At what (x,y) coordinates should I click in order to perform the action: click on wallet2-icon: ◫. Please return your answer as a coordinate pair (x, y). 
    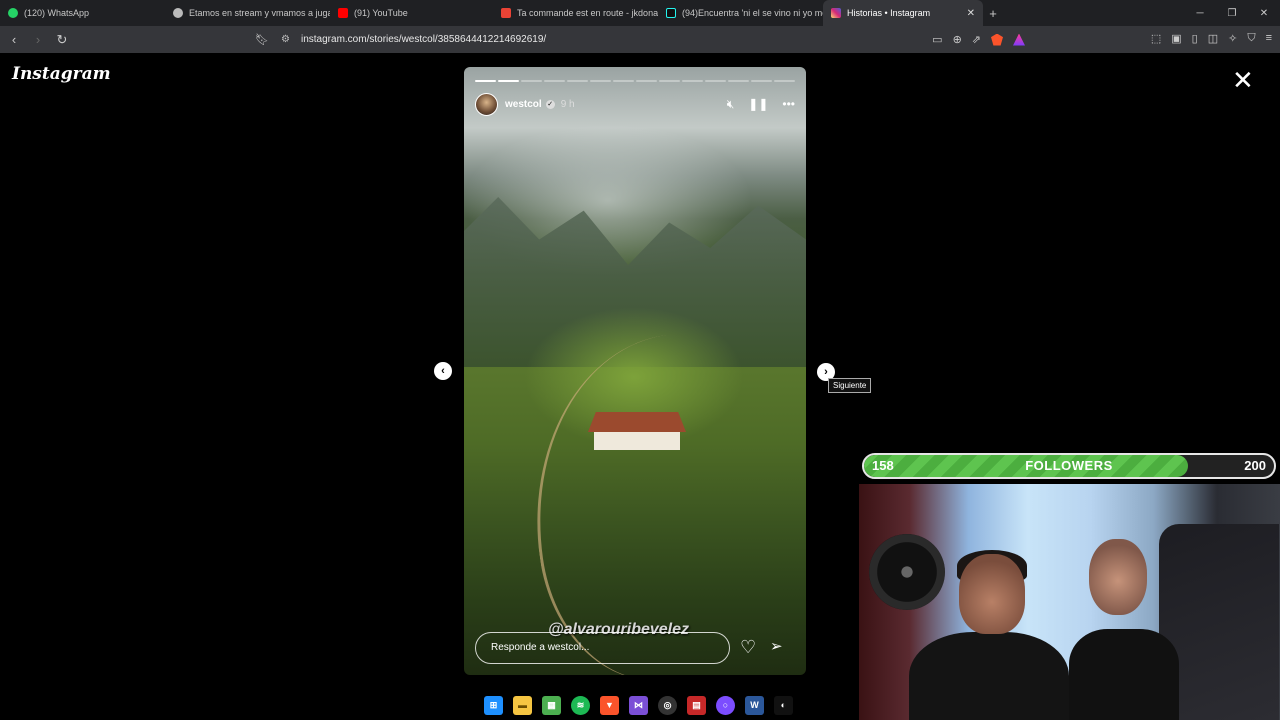
    Looking at the image, I should click on (1213, 38).